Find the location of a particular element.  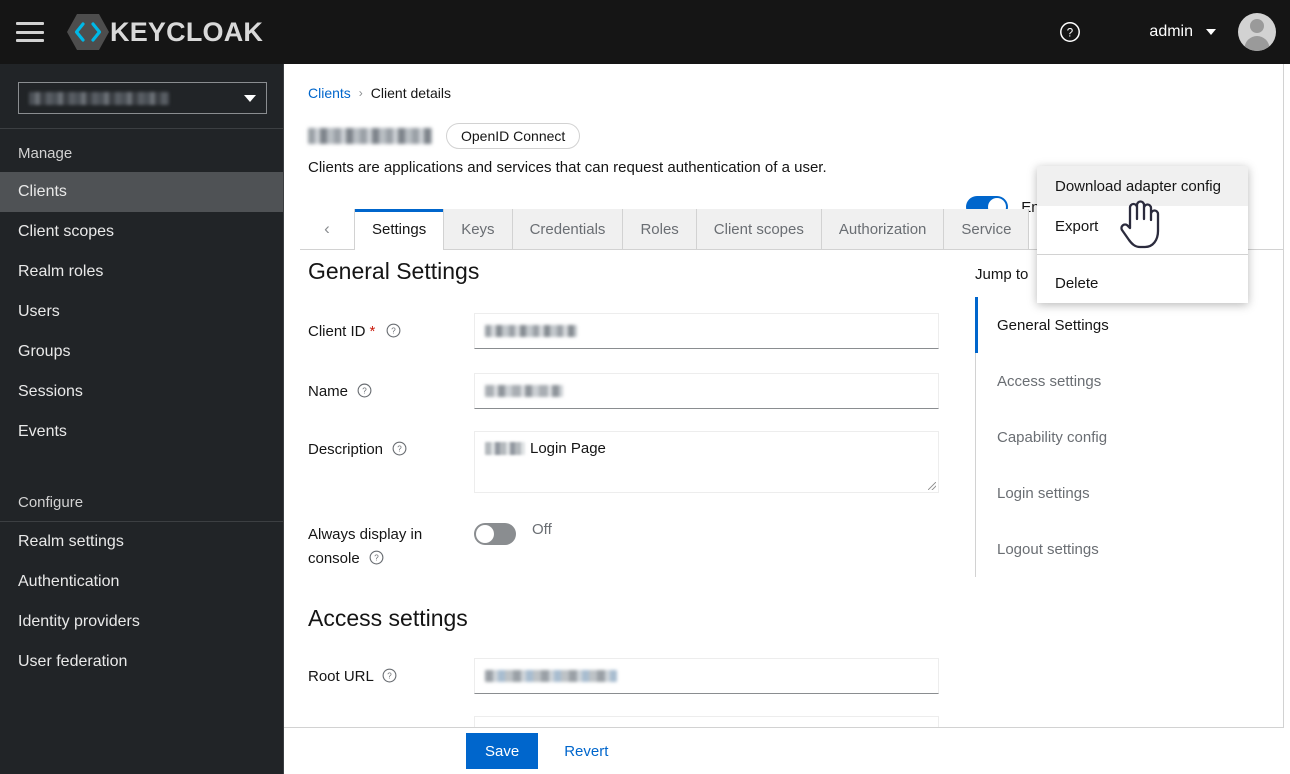

realm-selector is located at coordinates (142, 98).